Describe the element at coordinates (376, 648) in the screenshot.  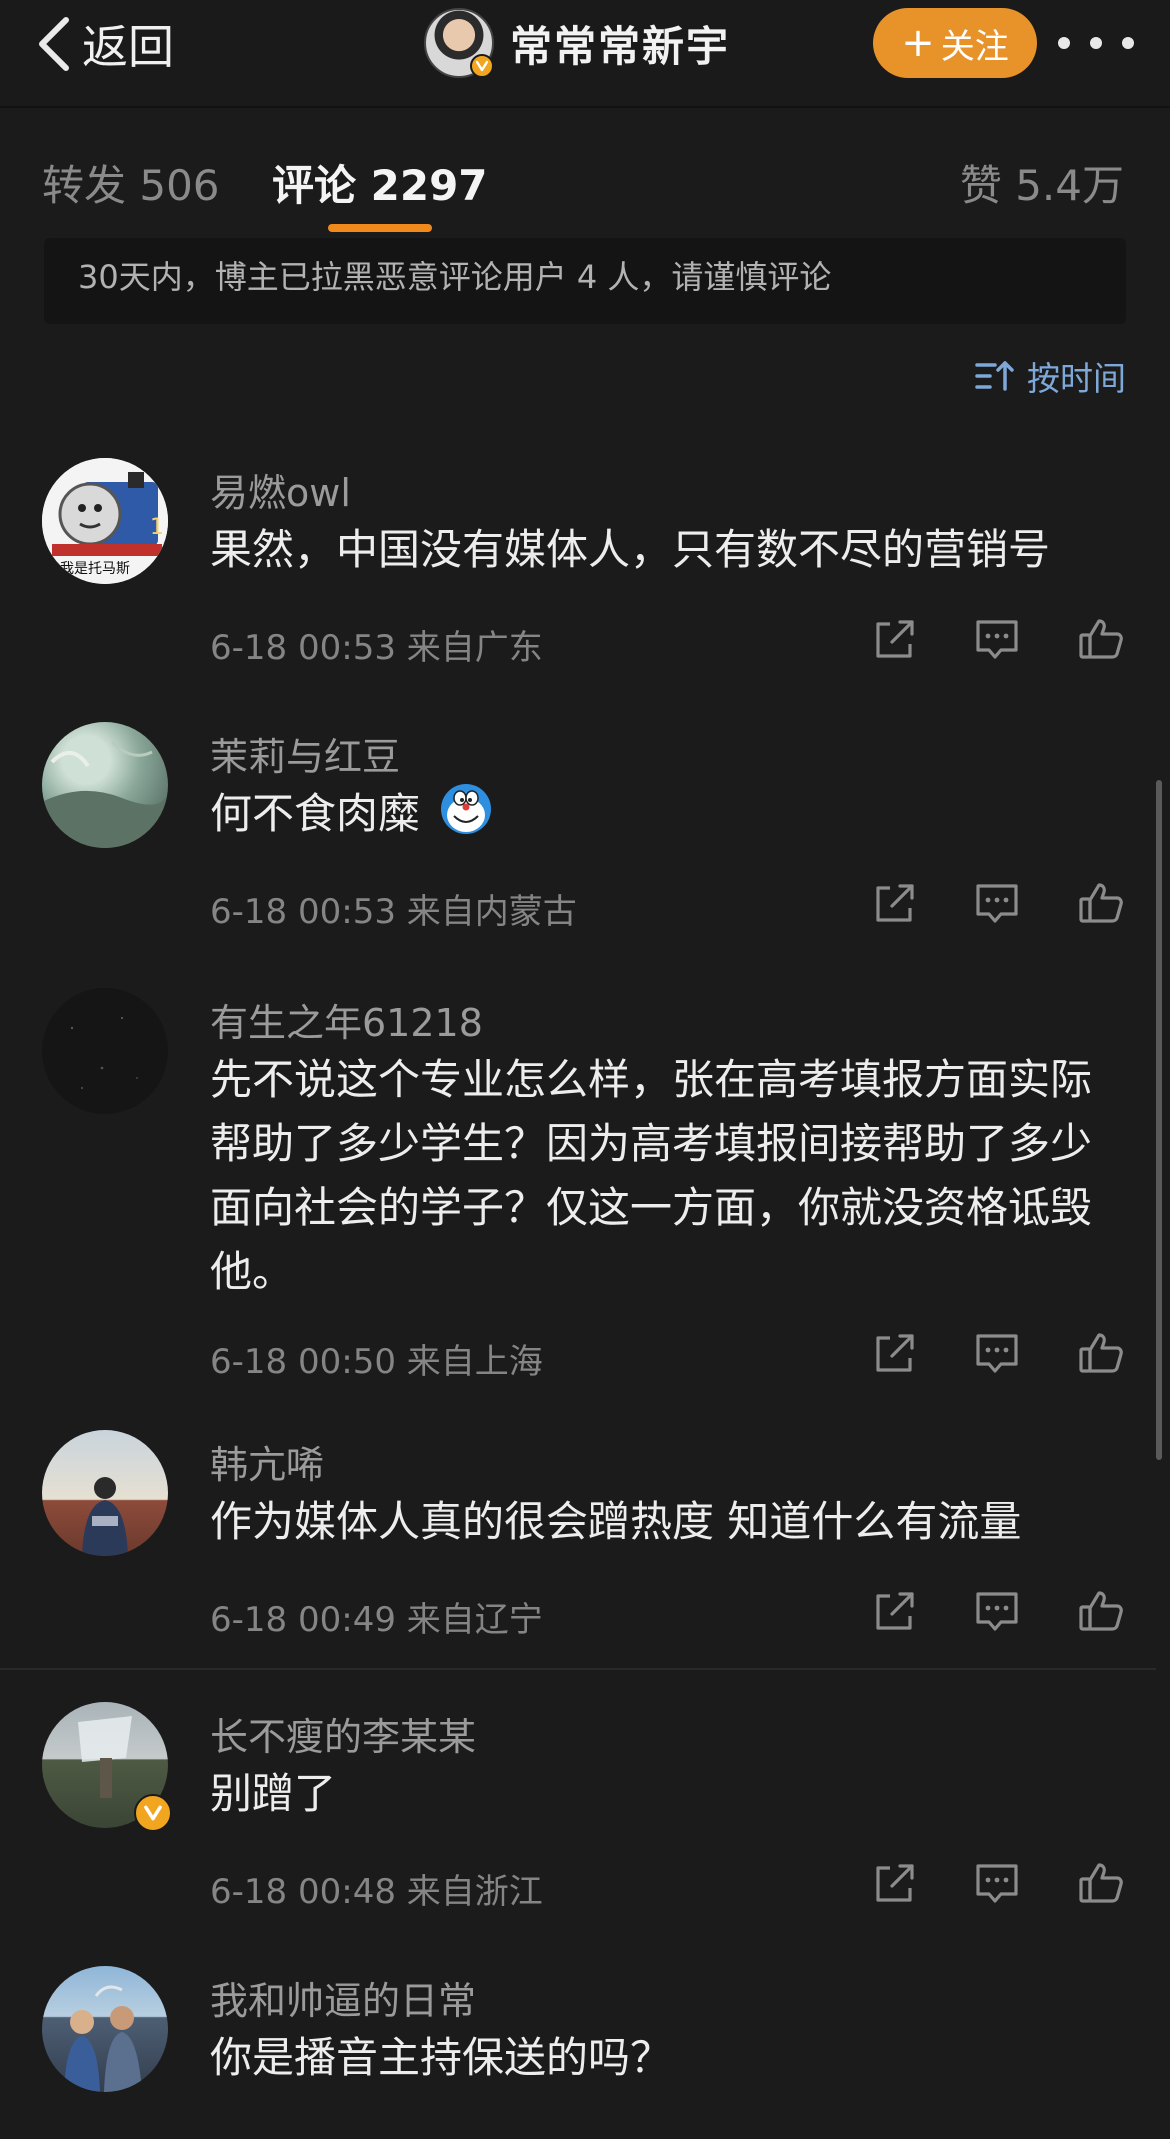
I see `comment-meta: 6-18 00:53 来自广东` at that location.